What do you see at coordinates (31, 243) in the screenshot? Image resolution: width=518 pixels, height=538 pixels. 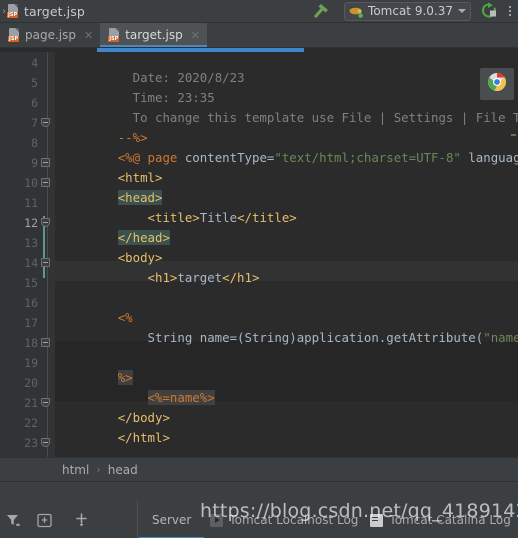 I see `line-number: 13` at bounding box center [31, 243].